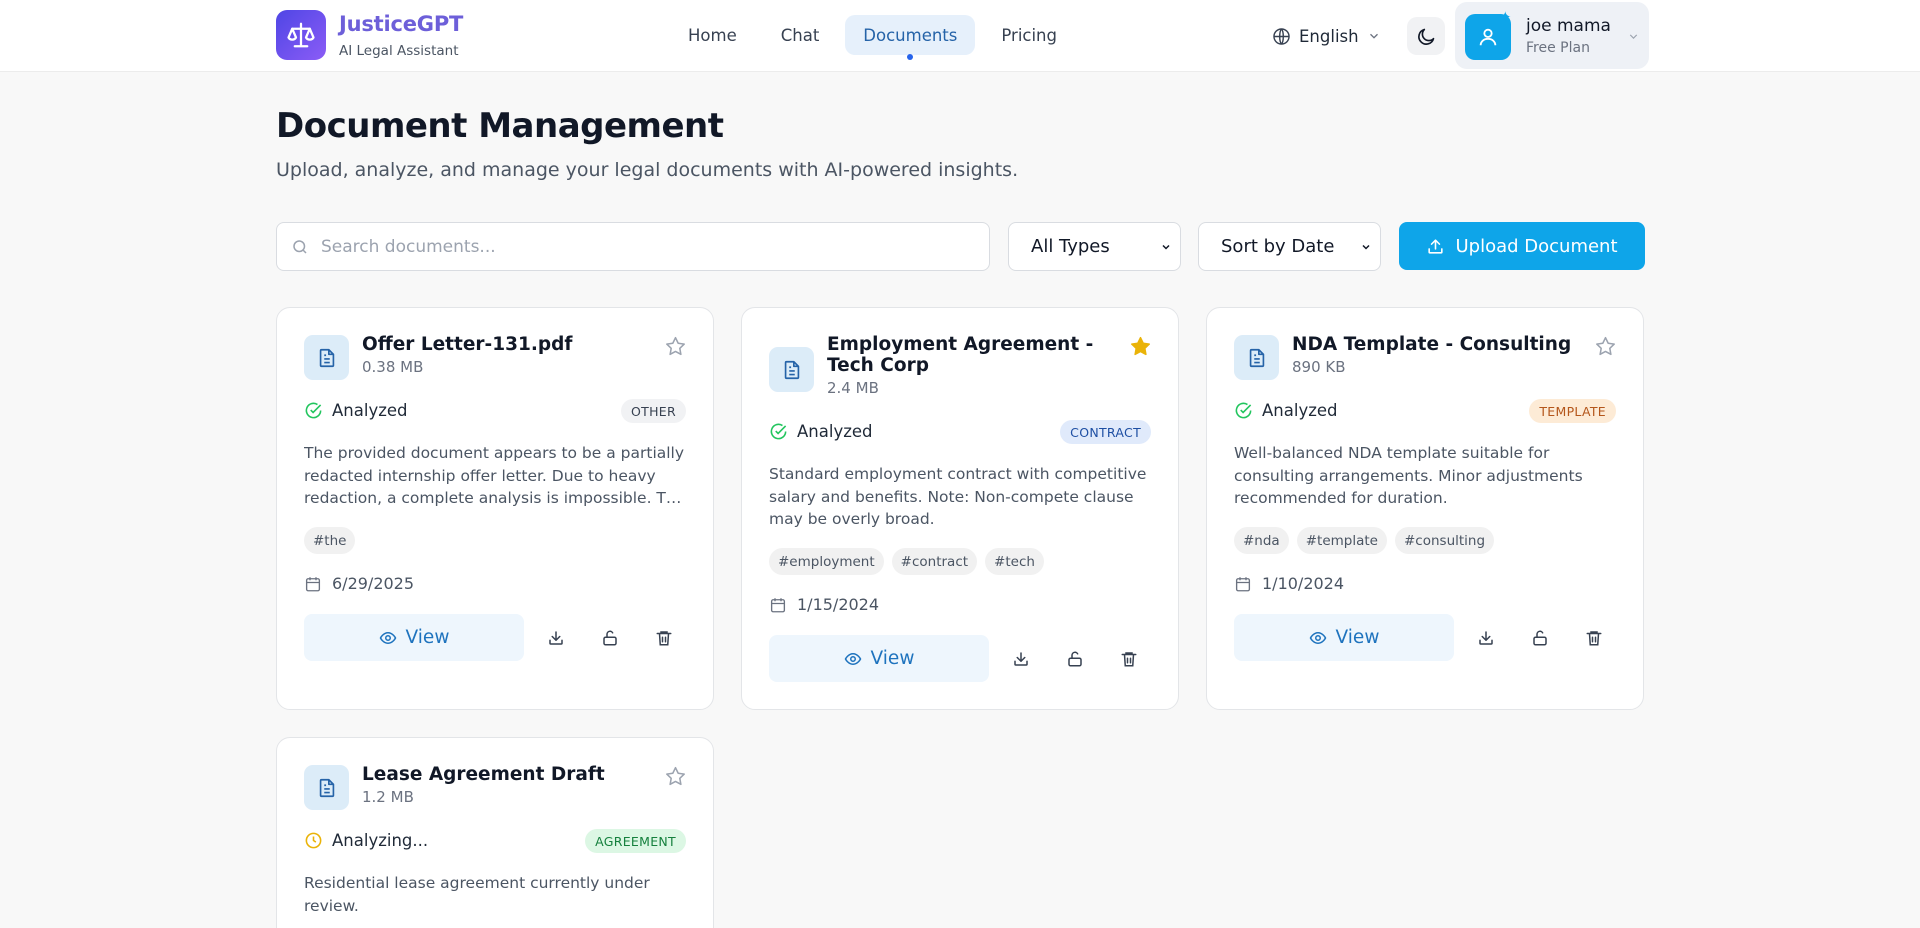  I want to click on tag: #the, so click(330, 540).